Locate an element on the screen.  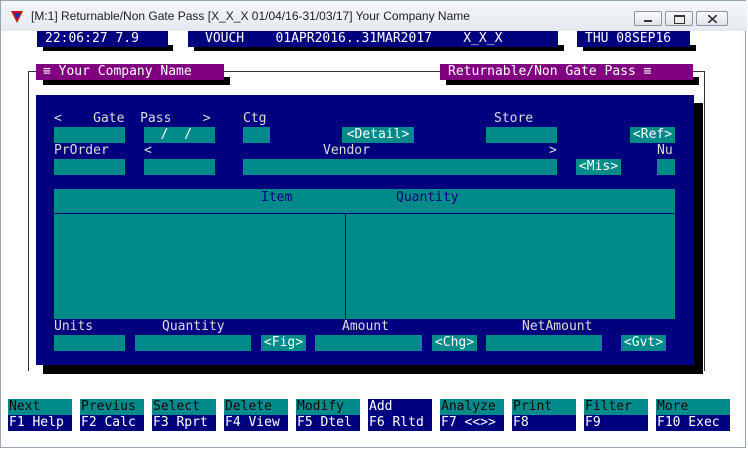
maximize-button is located at coordinates (679, 18).